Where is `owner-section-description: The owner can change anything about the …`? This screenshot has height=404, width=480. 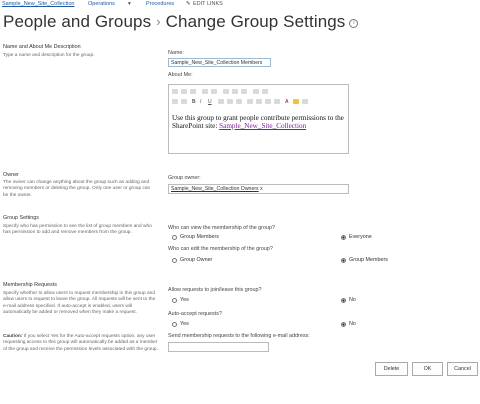 owner-section-description: The owner can change anything about the … is located at coordinates (77, 189).